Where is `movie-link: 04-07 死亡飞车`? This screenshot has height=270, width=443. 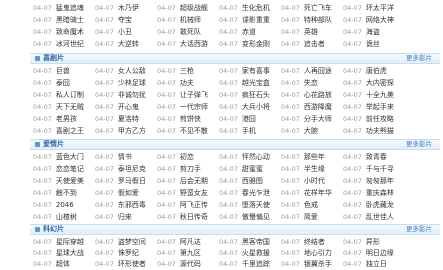 movie-link: 04-07 死亡飞车 is located at coordinates (312, 8).